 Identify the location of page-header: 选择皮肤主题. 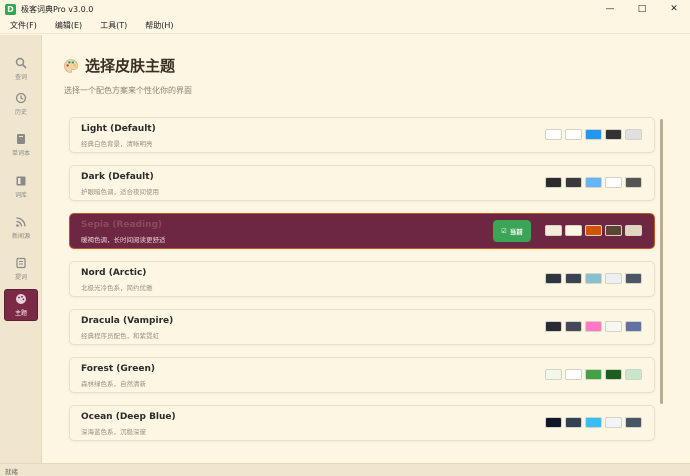
(119, 65).